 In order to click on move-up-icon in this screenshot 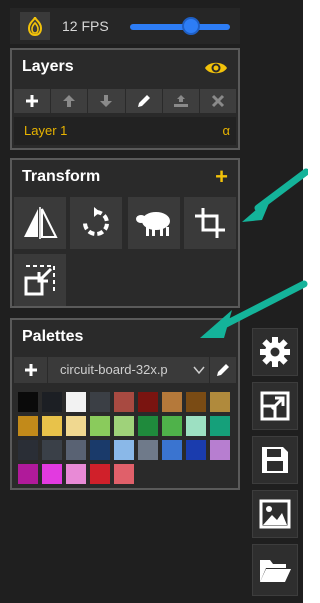, I will do `click(69, 101)`.